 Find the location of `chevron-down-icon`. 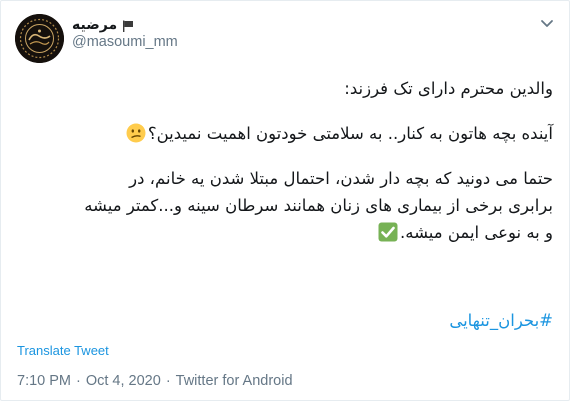

chevron-down-icon is located at coordinates (547, 23).